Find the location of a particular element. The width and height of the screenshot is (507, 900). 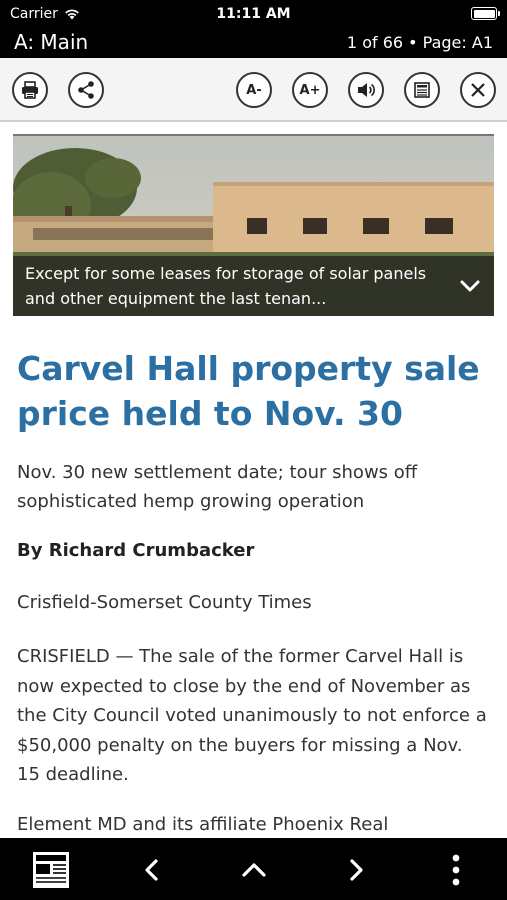

speaker-icon is located at coordinates (366, 90).